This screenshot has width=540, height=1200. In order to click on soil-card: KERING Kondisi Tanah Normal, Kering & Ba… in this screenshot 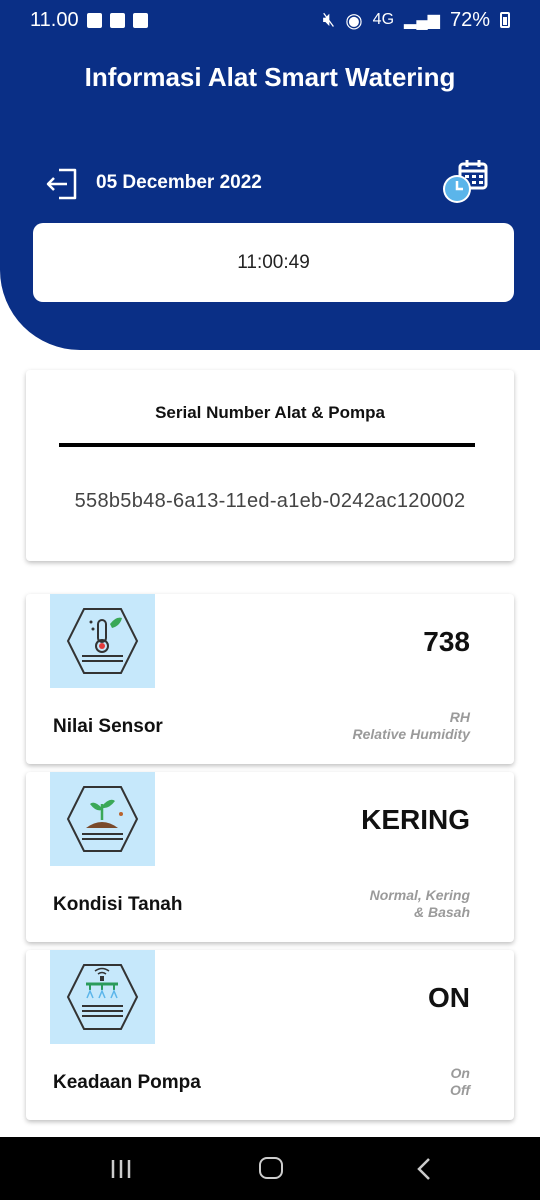, I will do `click(270, 857)`.